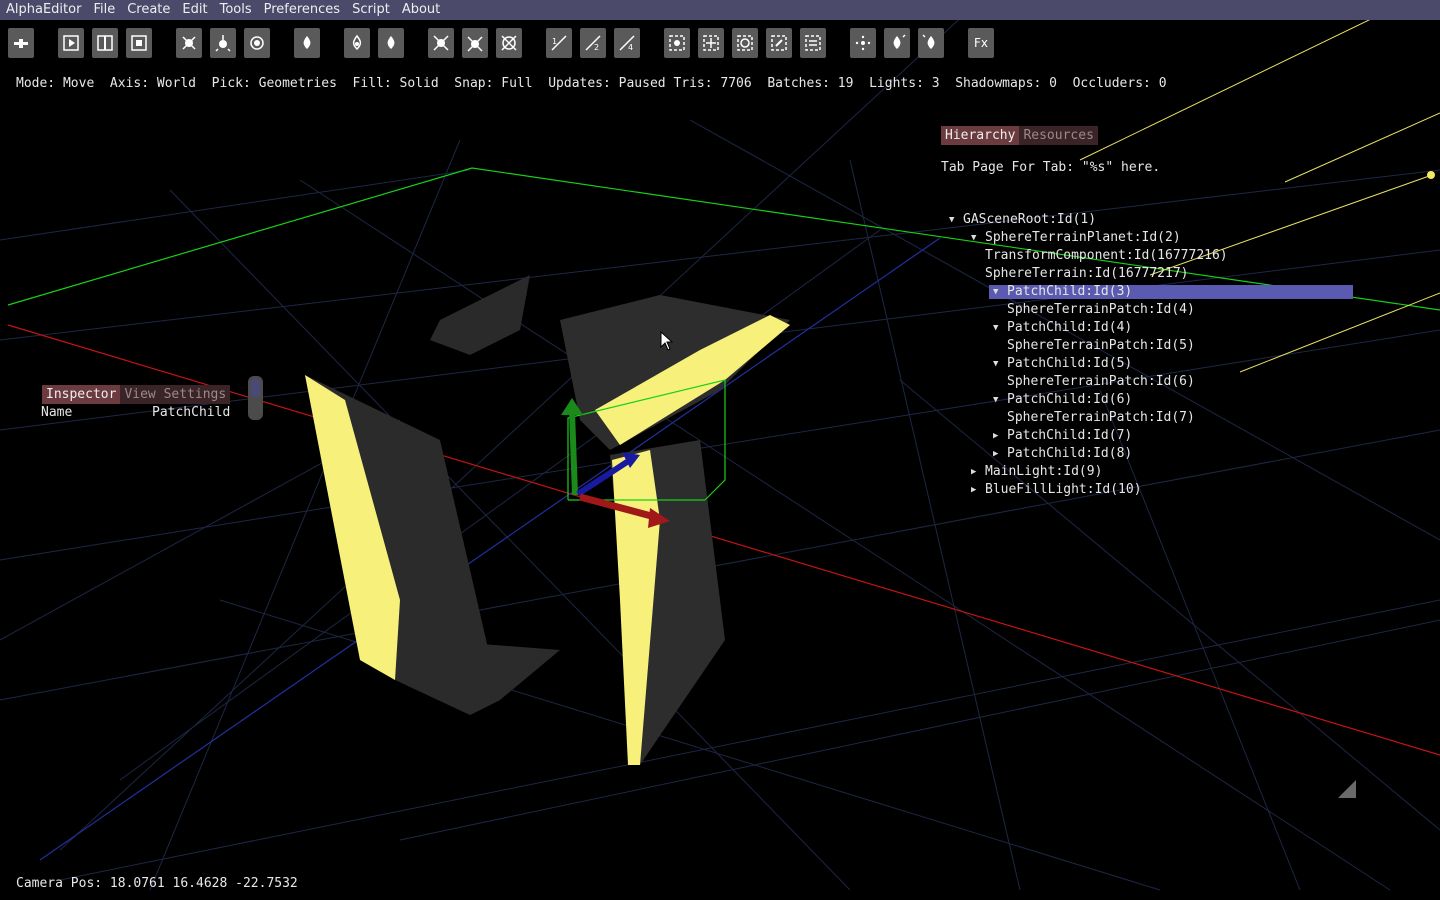 Image resolution: width=1440 pixels, height=900 pixels. I want to click on tree-node-label: SphereTerrainPatch:Id(4), so click(1101, 309).